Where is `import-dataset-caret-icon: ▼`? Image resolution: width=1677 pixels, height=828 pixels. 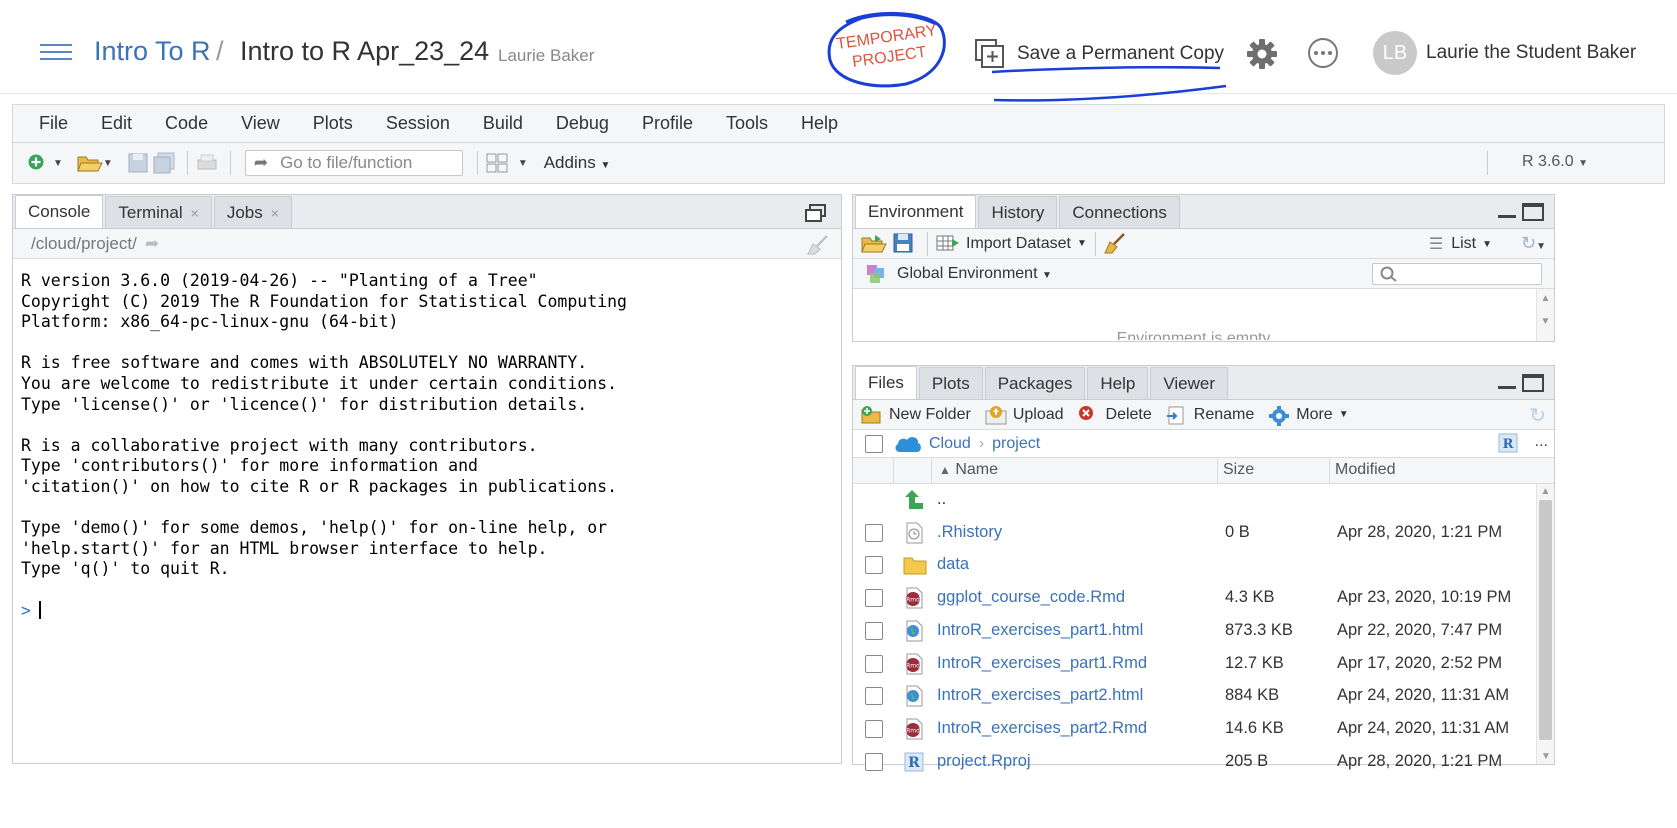
import-dataset-caret-icon: ▼ is located at coordinates (1082, 243).